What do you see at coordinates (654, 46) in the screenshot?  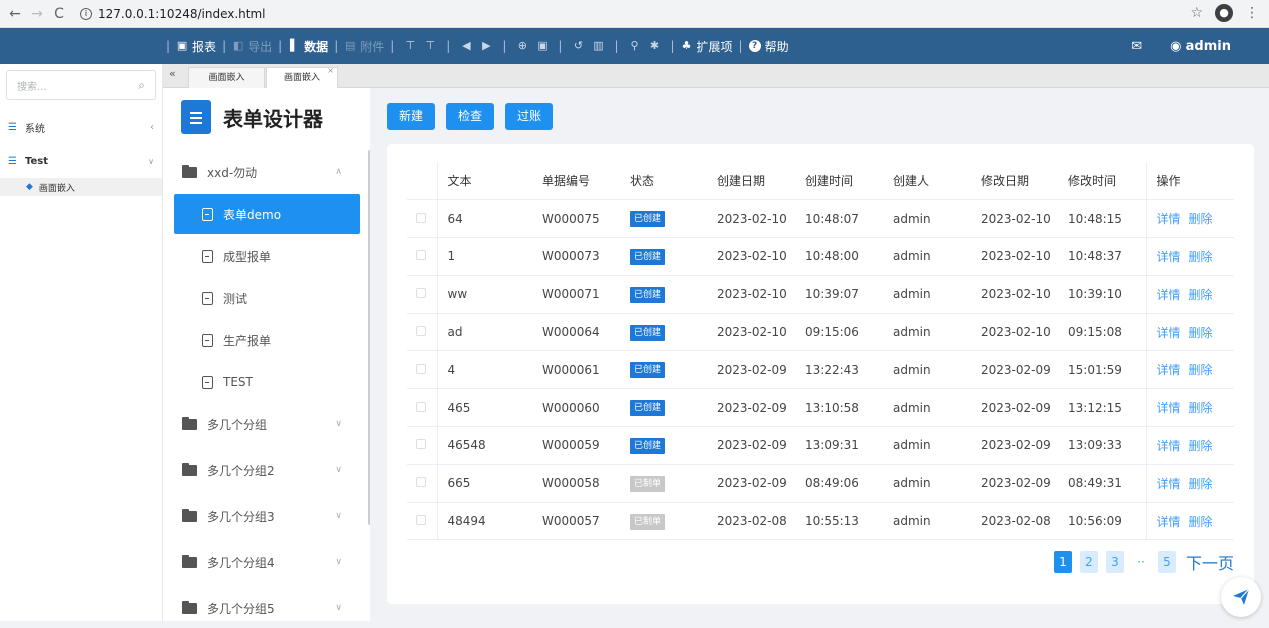 I see `gear-icon: ✱` at bounding box center [654, 46].